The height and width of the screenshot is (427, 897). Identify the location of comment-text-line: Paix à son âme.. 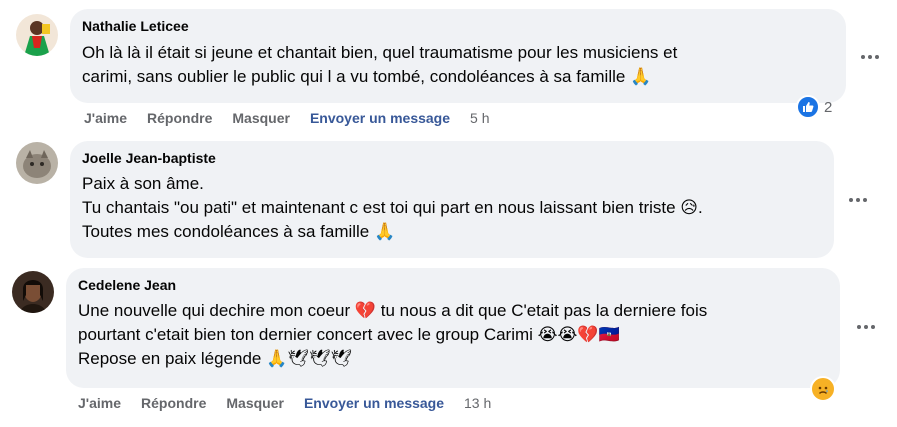
(143, 183).